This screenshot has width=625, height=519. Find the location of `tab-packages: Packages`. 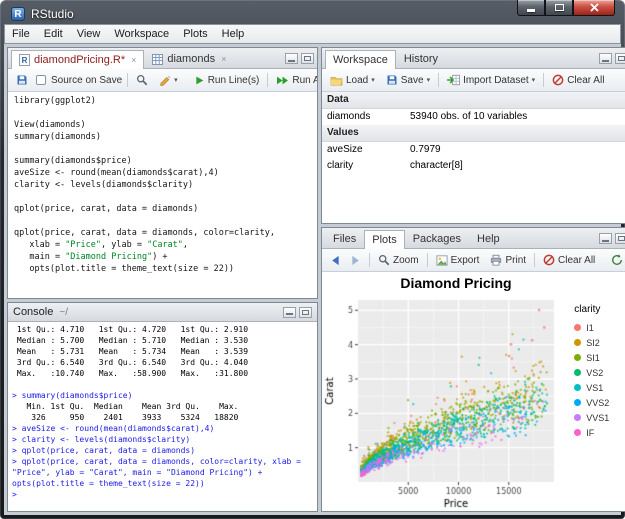

tab-packages: Packages is located at coordinates (437, 238).